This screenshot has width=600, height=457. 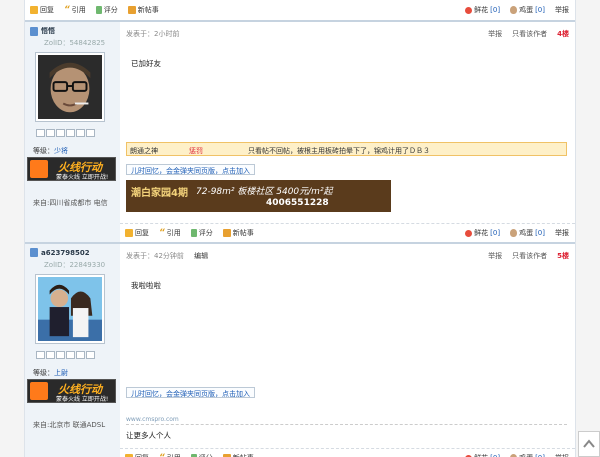 I want to click on post-body: 已加好友, so click(x=146, y=63).